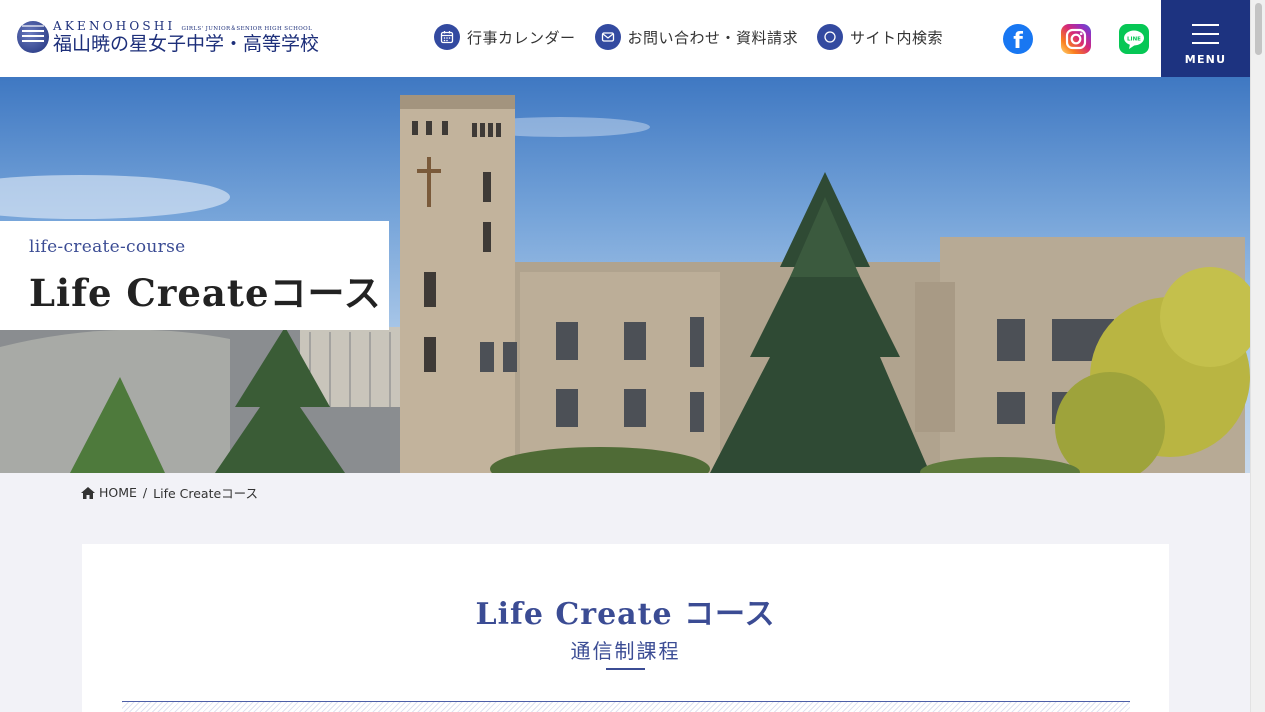  Describe the element at coordinates (625, 651) in the screenshot. I see `section-subtitle: 通信制課程` at that location.